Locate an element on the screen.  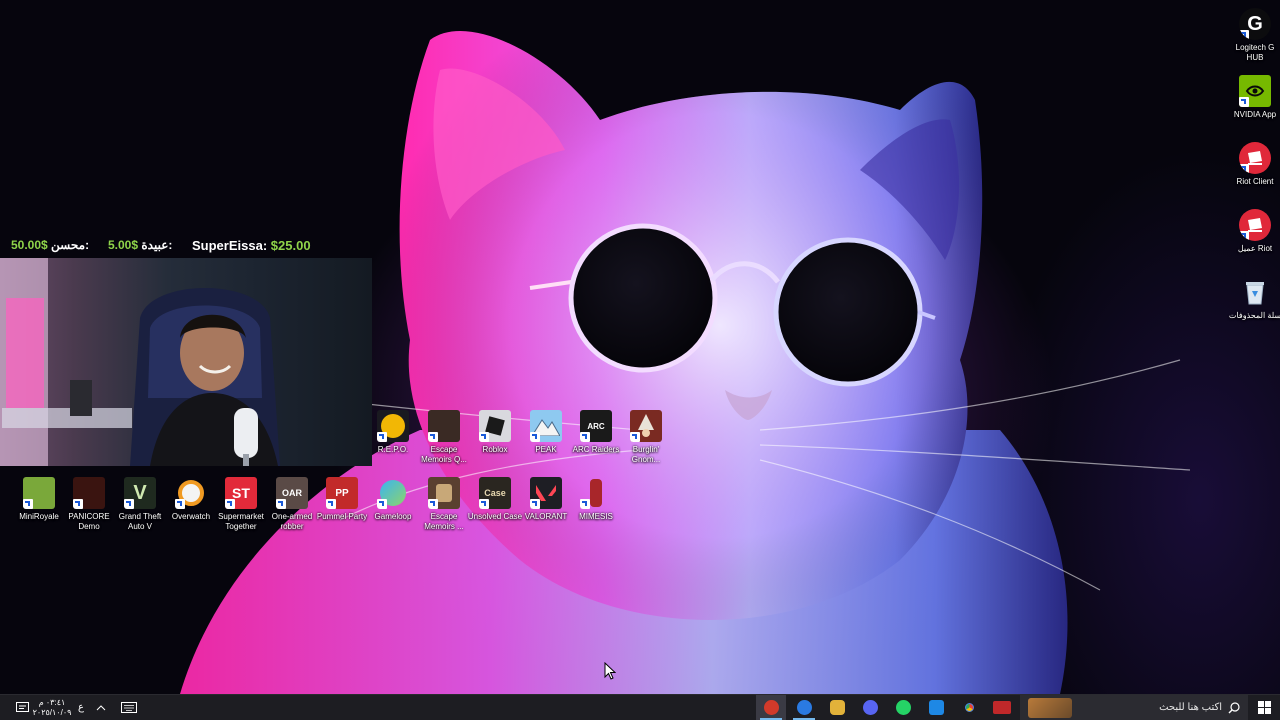
mouse-cursor-icon is located at coordinates (610, 671).